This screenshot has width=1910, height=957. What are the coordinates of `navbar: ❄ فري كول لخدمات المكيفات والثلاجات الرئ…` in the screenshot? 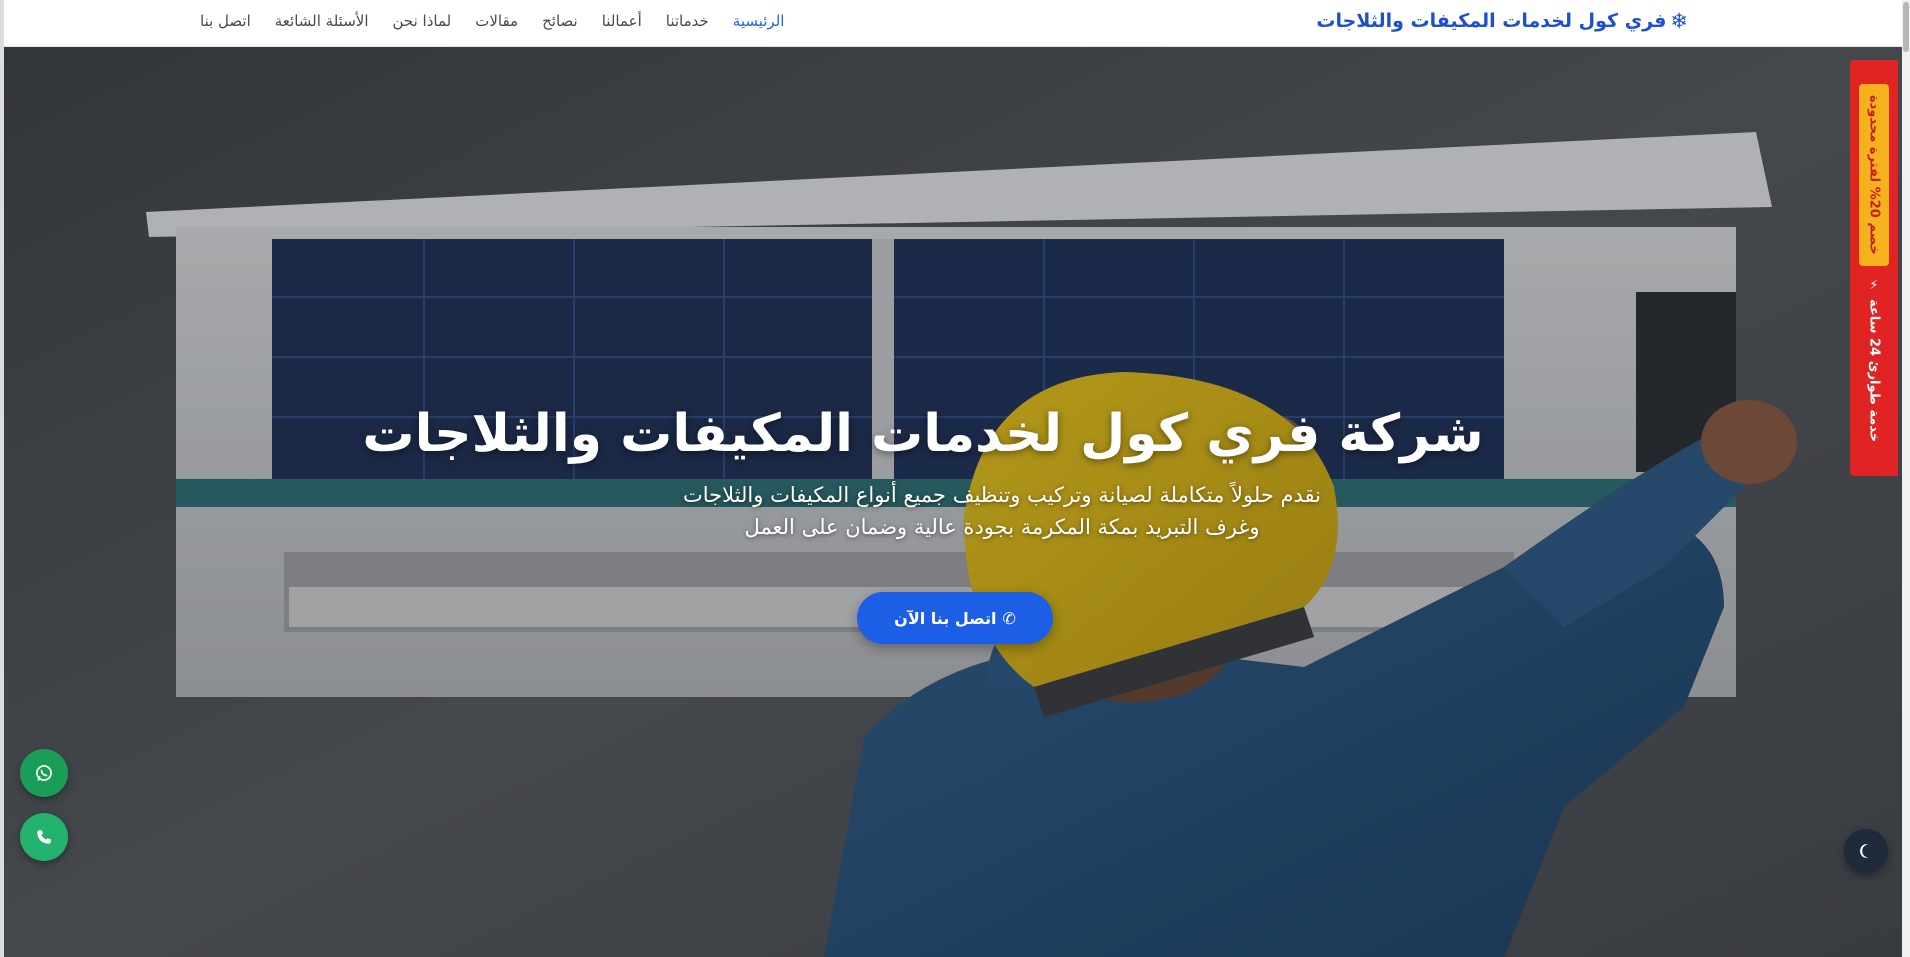 It's located at (953, 23).